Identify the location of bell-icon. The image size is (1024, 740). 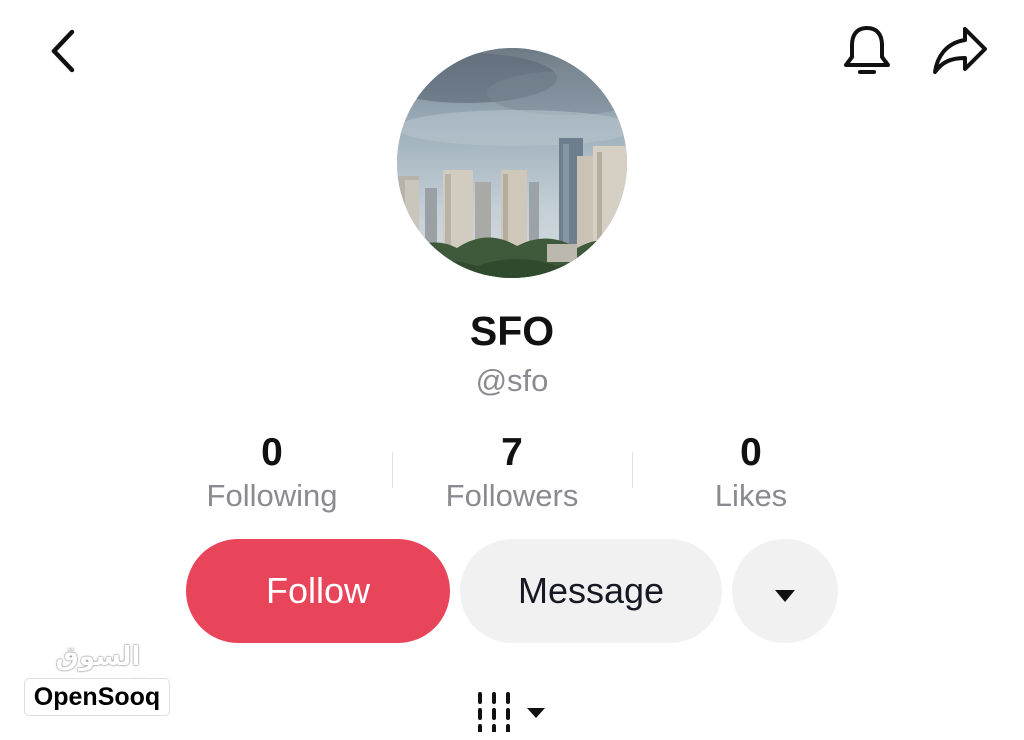
(867, 53).